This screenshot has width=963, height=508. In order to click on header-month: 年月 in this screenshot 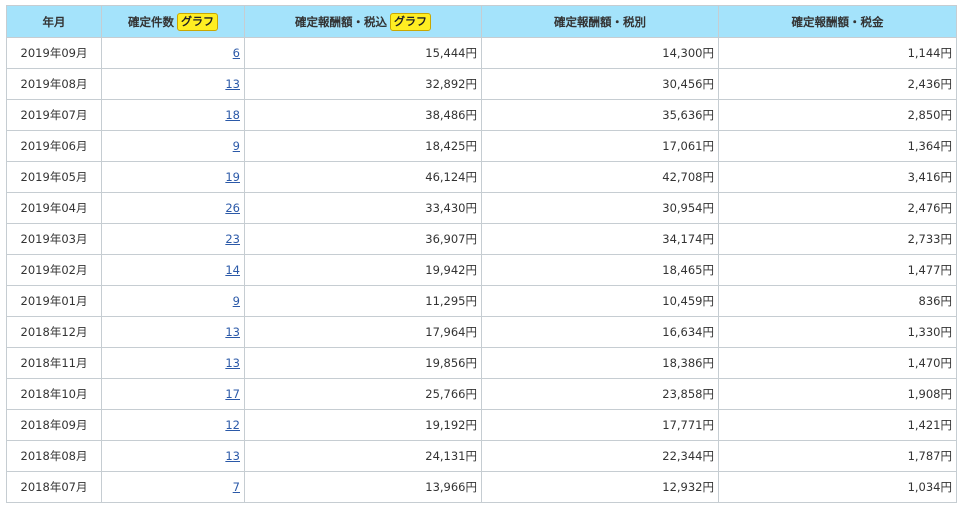, I will do `click(54, 21)`.